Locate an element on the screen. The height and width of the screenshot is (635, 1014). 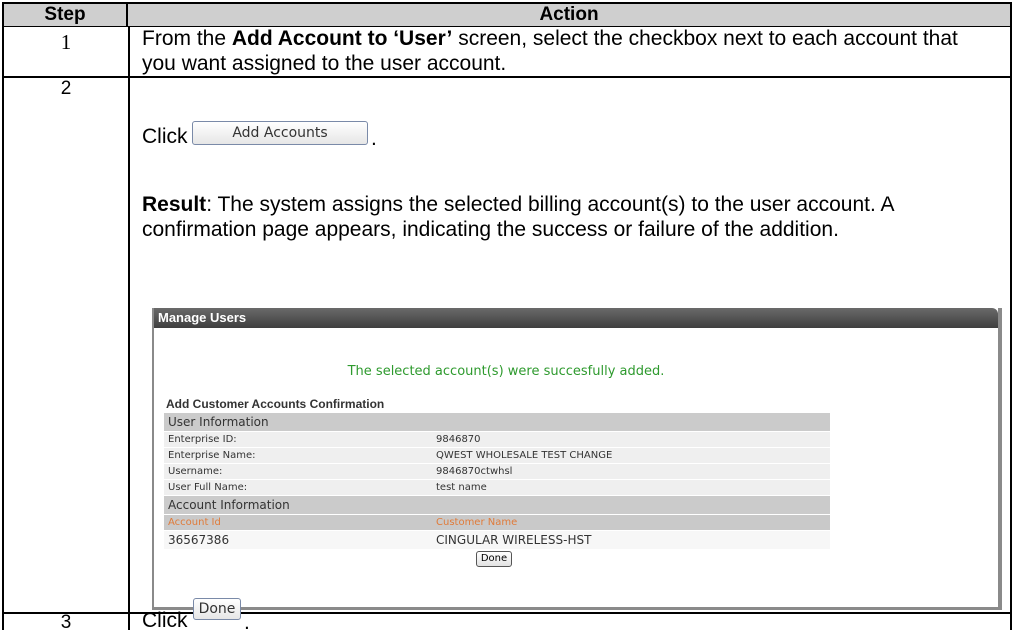
screenshot-bottom-border is located at coordinates (576, 605).